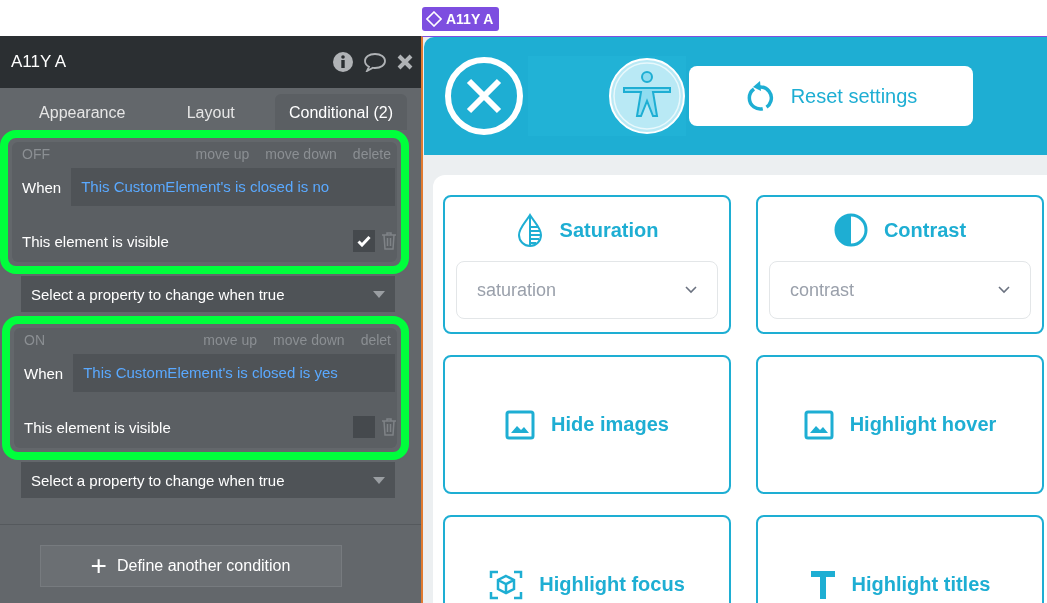  I want to click on define-condition-button: + Define another condition, so click(190, 566).